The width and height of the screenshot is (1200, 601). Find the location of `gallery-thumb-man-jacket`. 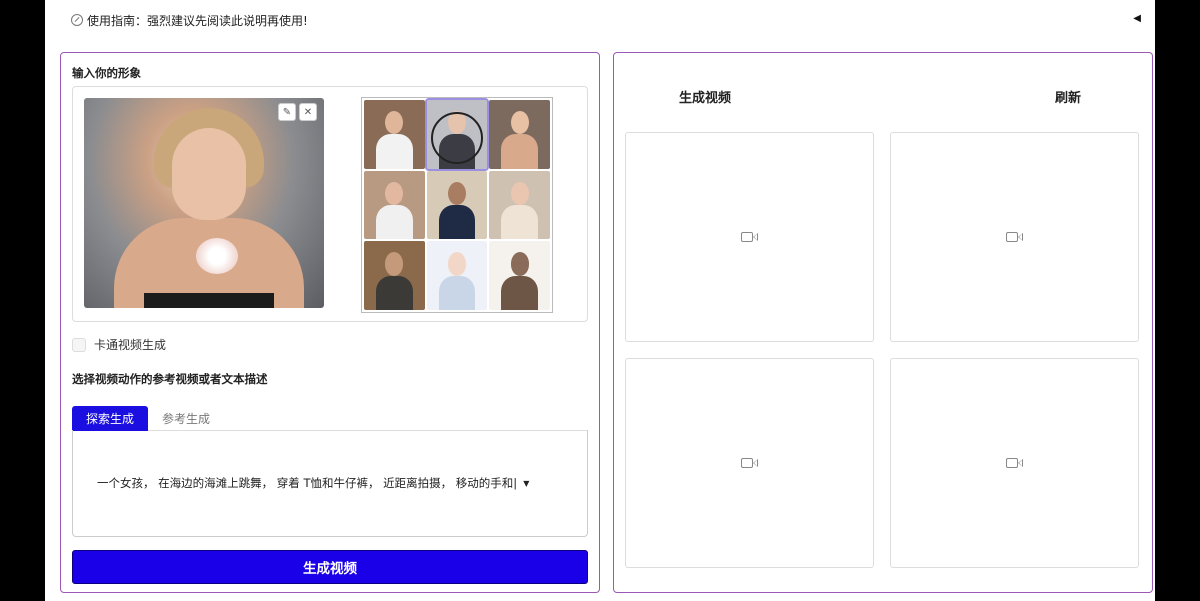

gallery-thumb-man-jacket is located at coordinates (457, 205).